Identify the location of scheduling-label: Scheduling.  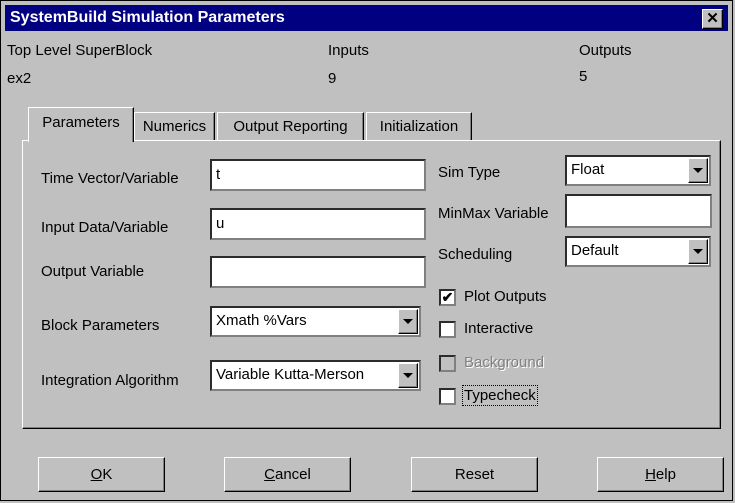
(475, 254).